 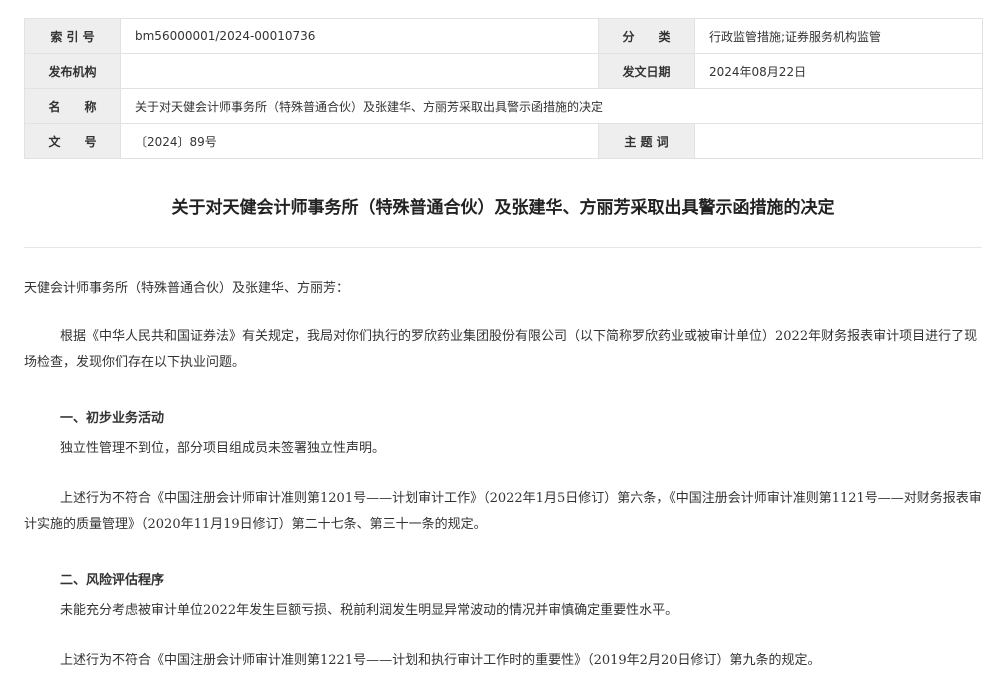 I want to click on paragraph-independence: 独立性管理不到位，部分项目组成员未签署独立性声明。, so click(x=223, y=448).